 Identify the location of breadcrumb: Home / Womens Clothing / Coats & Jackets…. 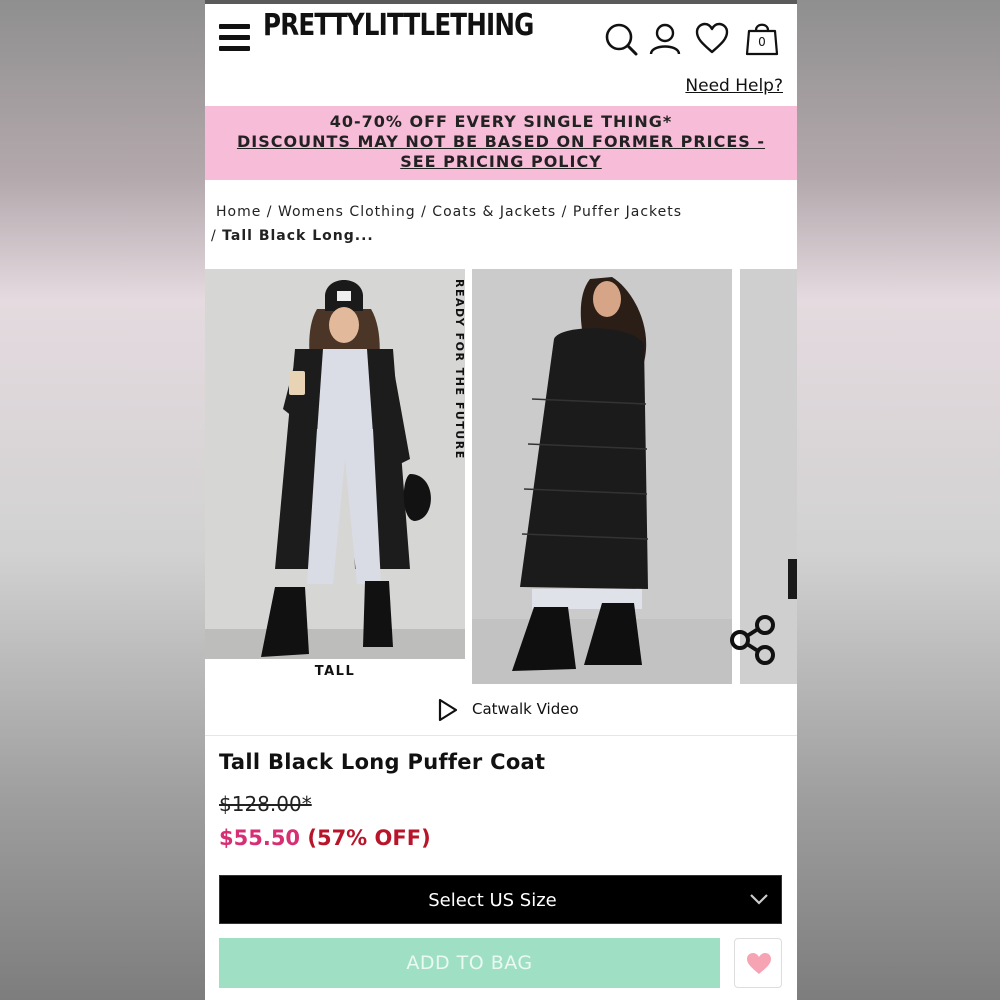
(447, 224).